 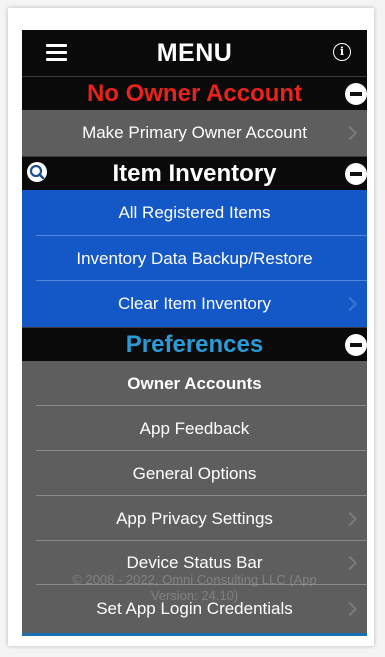 I want to click on row-clear-item-inventory: Clear Item Inventory, so click(x=194, y=304).